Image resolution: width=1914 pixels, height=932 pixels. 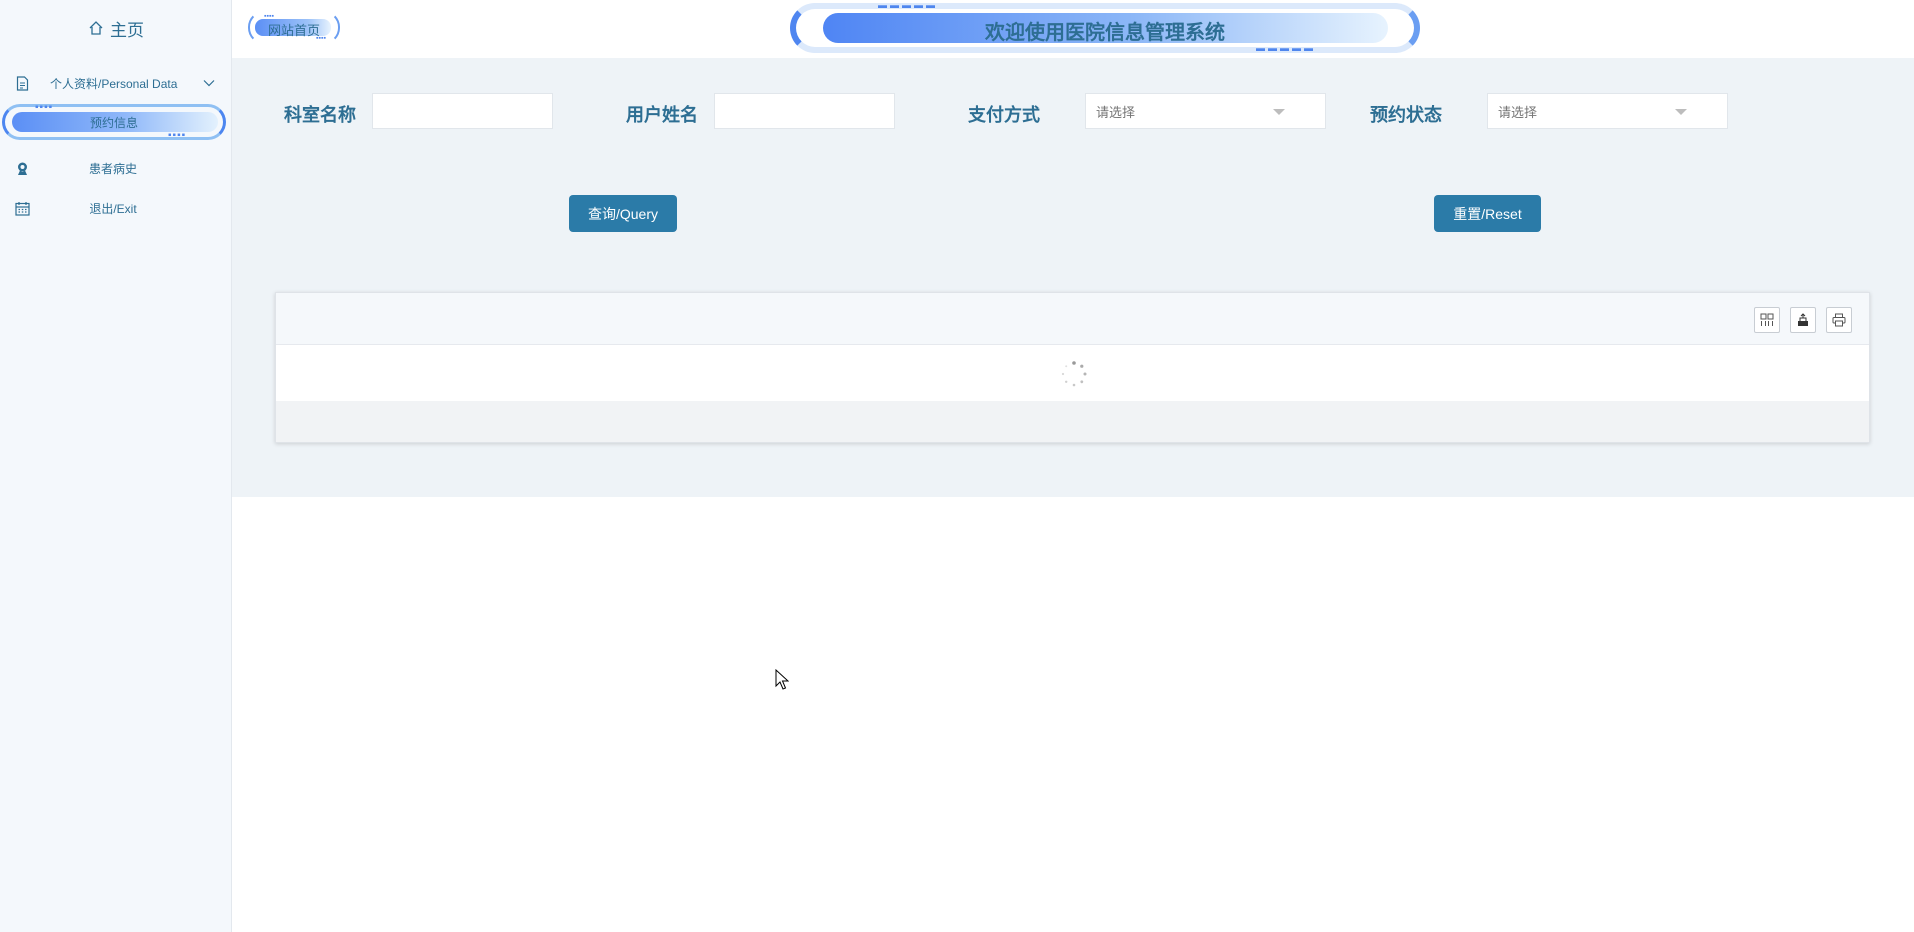 I want to click on columns-button, so click(x=1767, y=320).